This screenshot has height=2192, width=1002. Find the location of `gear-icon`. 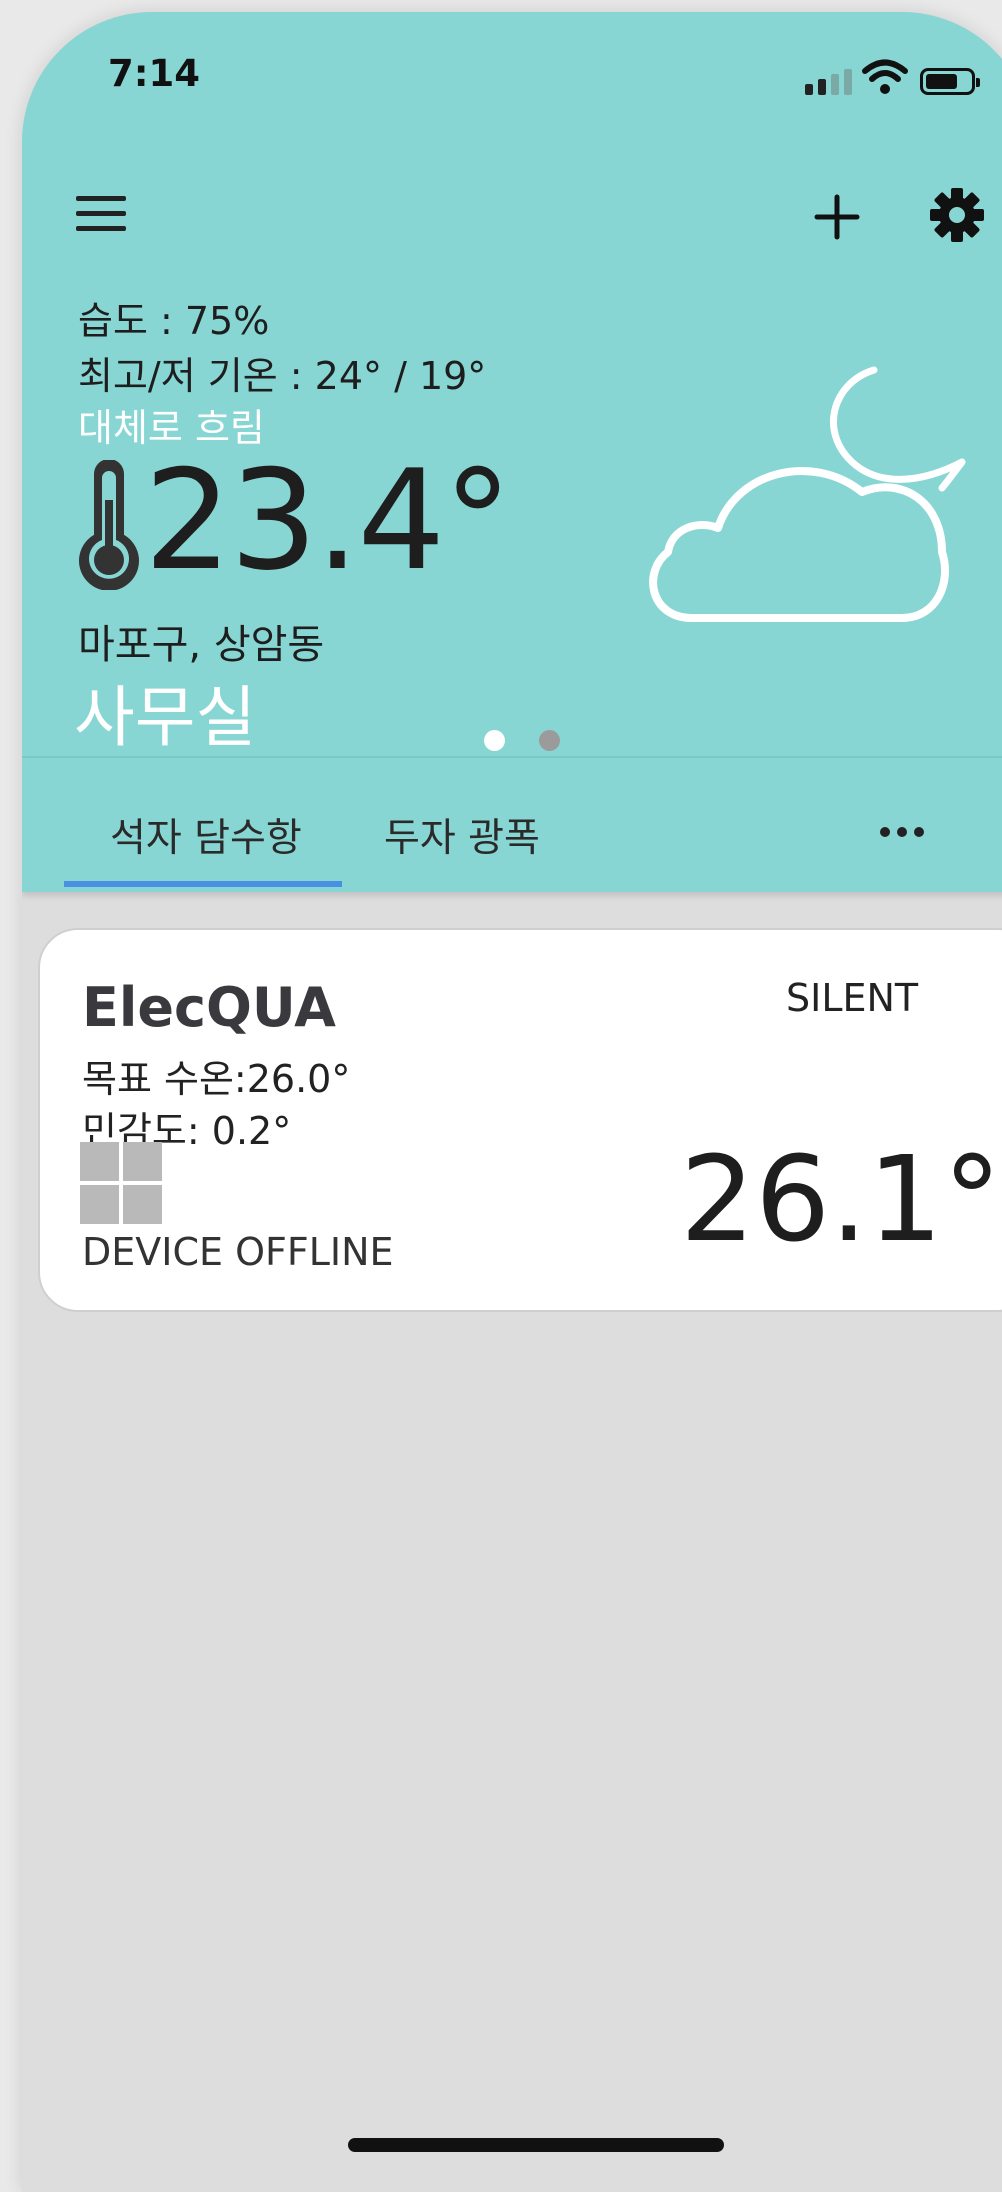

gear-icon is located at coordinates (957, 215).